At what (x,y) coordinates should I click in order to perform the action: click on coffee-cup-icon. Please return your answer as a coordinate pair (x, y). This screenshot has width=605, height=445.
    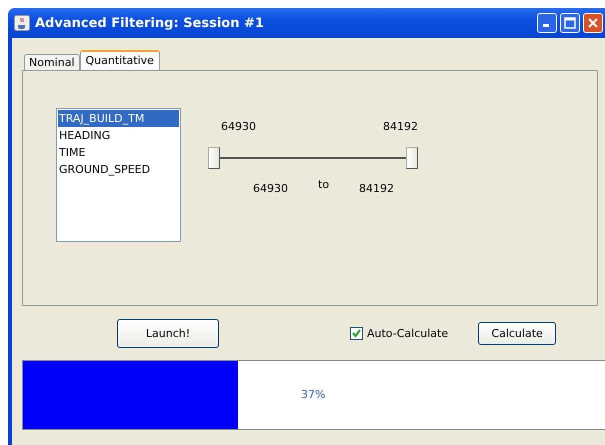
    Looking at the image, I should click on (22, 23).